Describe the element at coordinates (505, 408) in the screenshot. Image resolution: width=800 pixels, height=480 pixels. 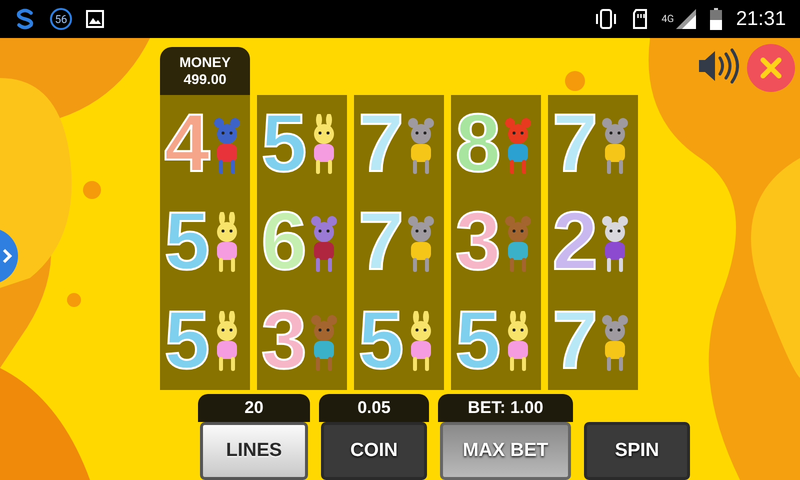
I see `value-display: BET: 1.00` at that location.